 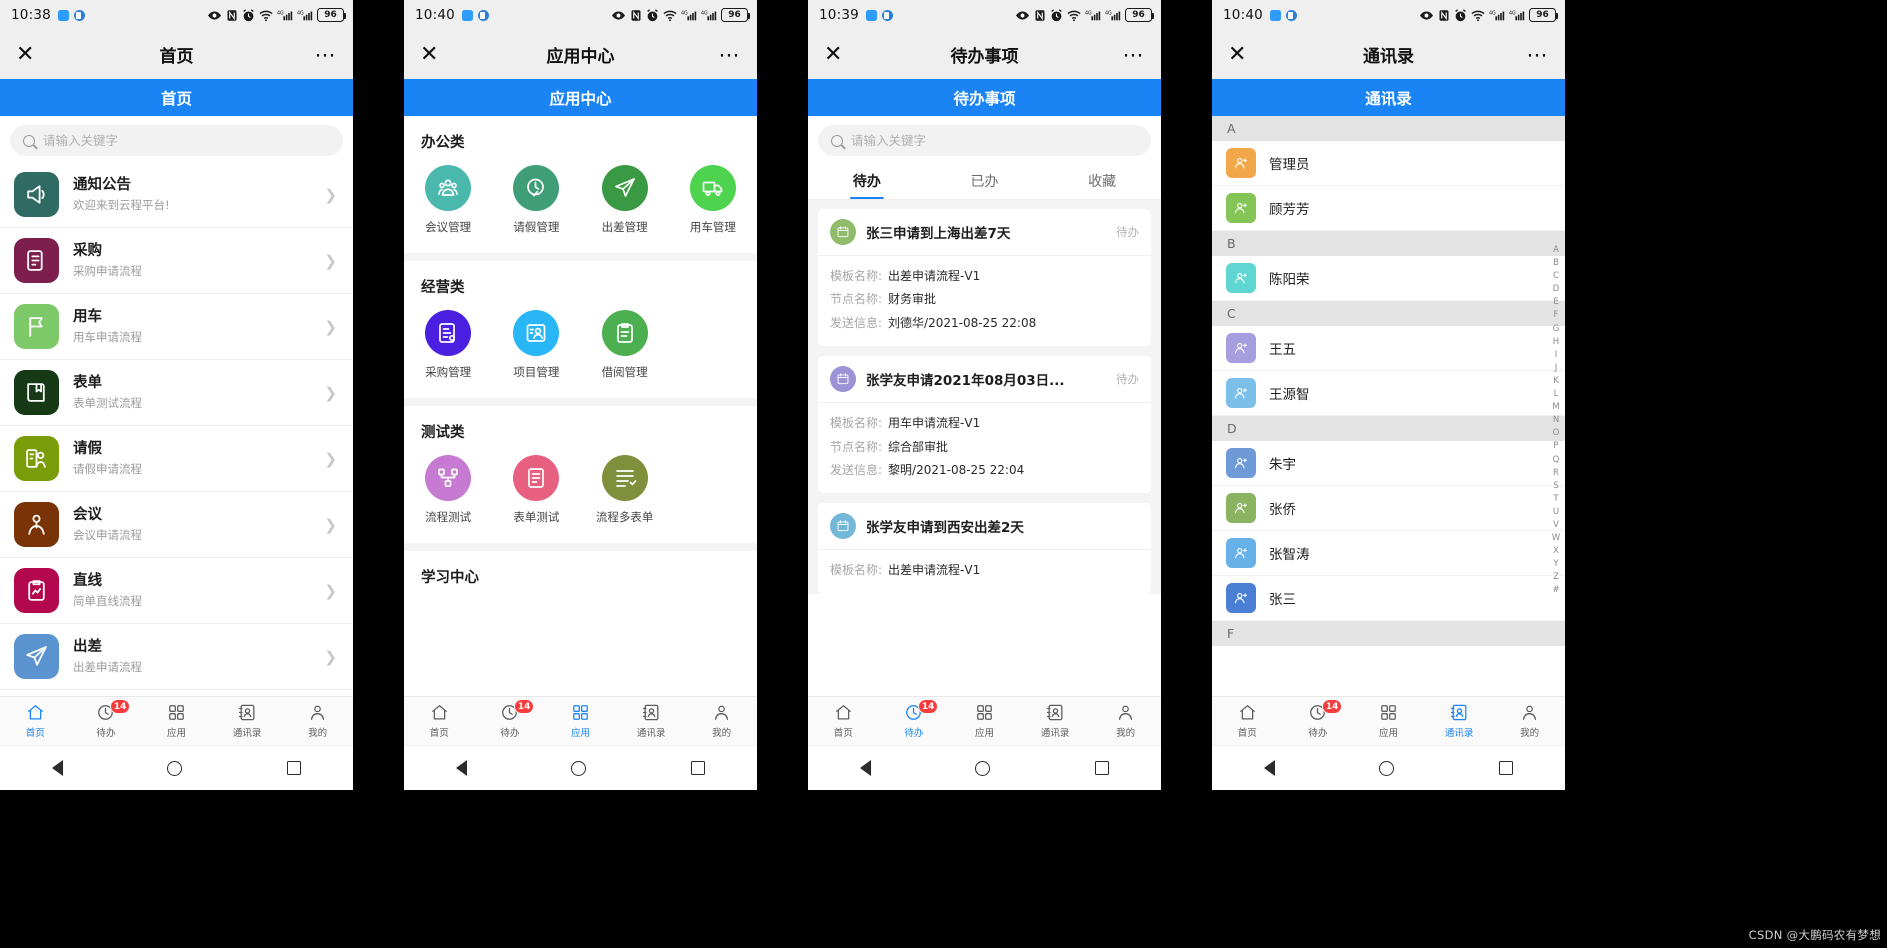 What do you see at coordinates (176, 327) in the screenshot?
I see `list-item: 用车 用车申请流程 ❯` at bounding box center [176, 327].